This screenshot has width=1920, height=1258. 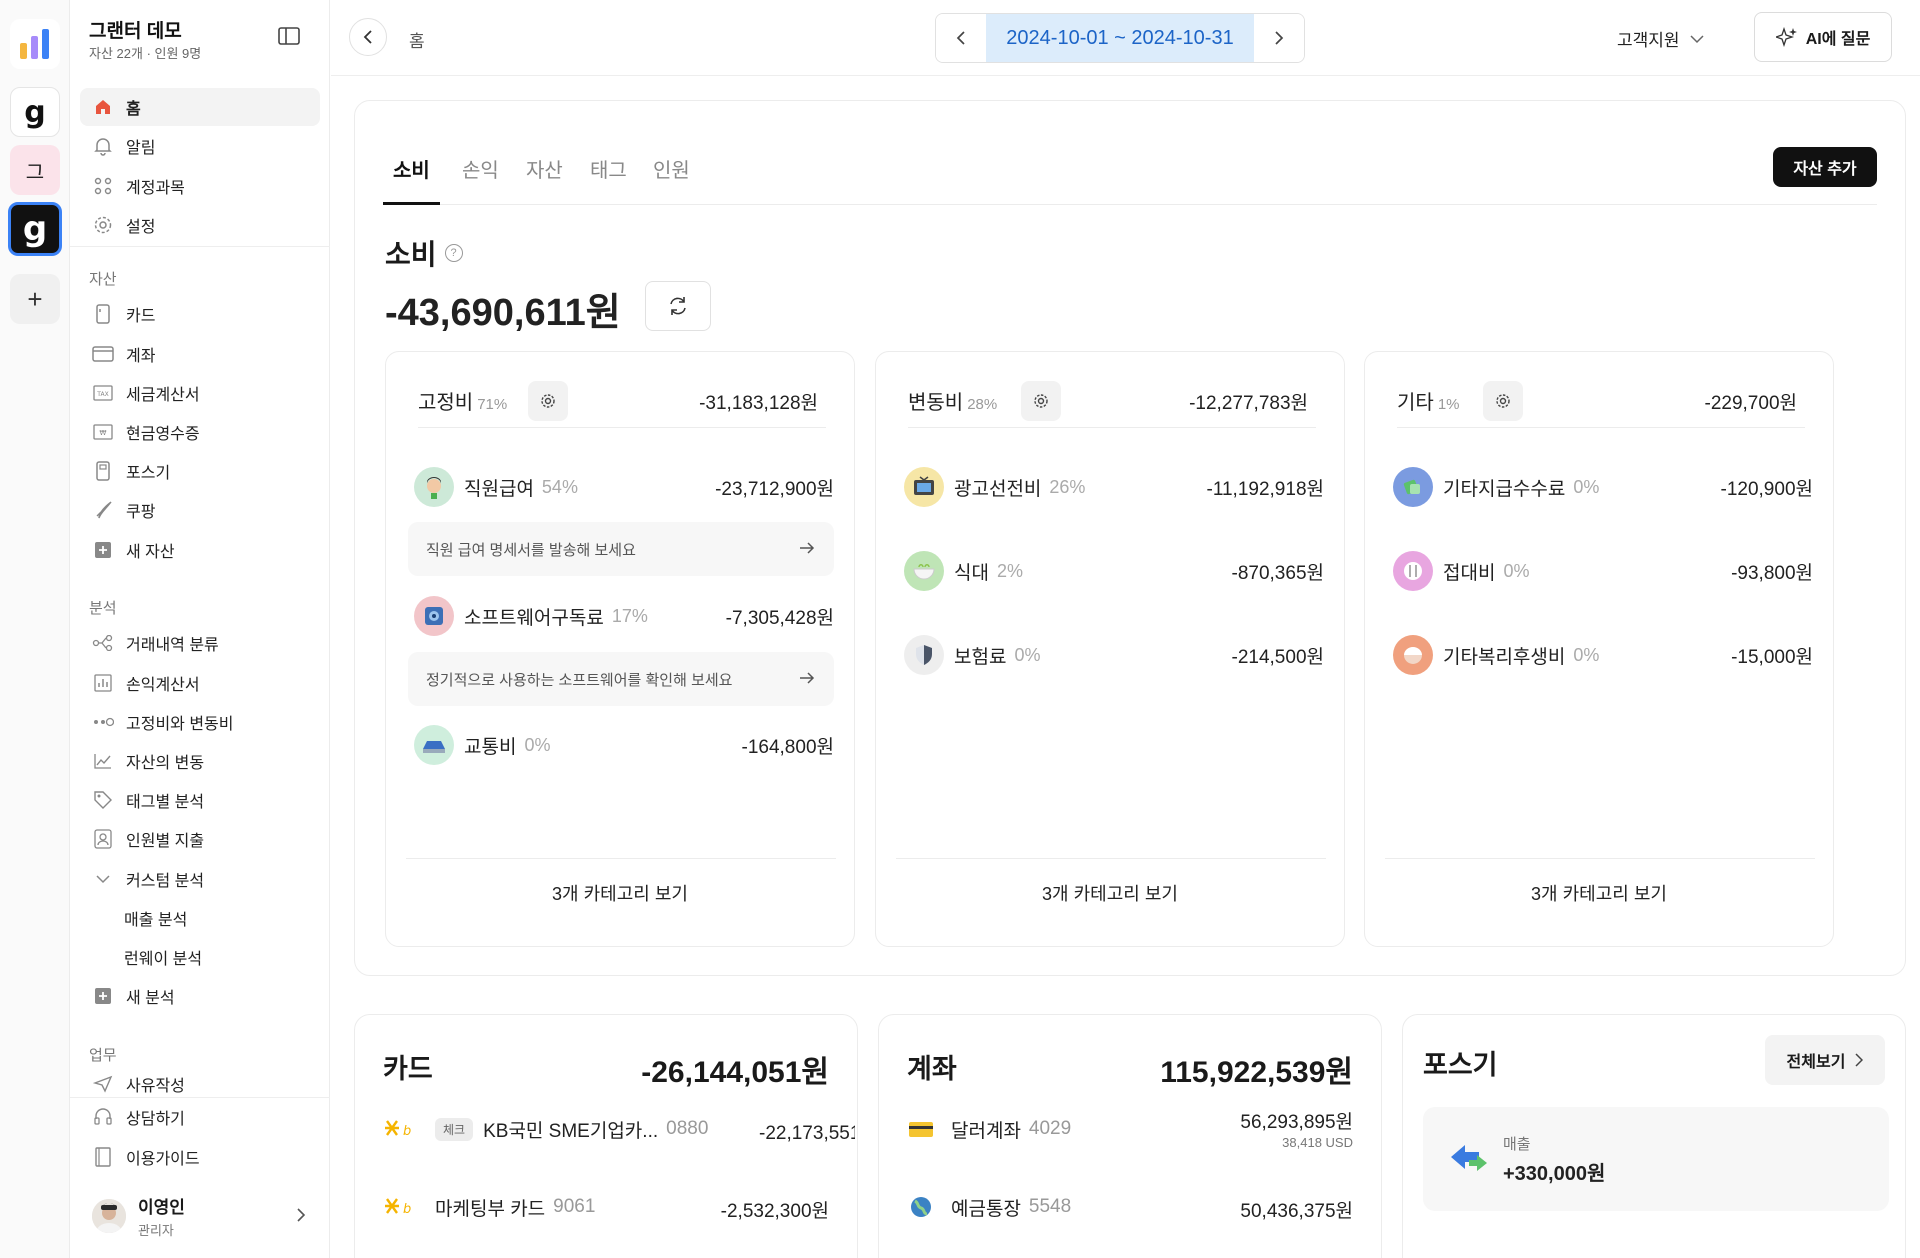 I want to click on payslip-hint: 직원 급여 명세서를 발송해 보세요, so click(x=621, y=549).